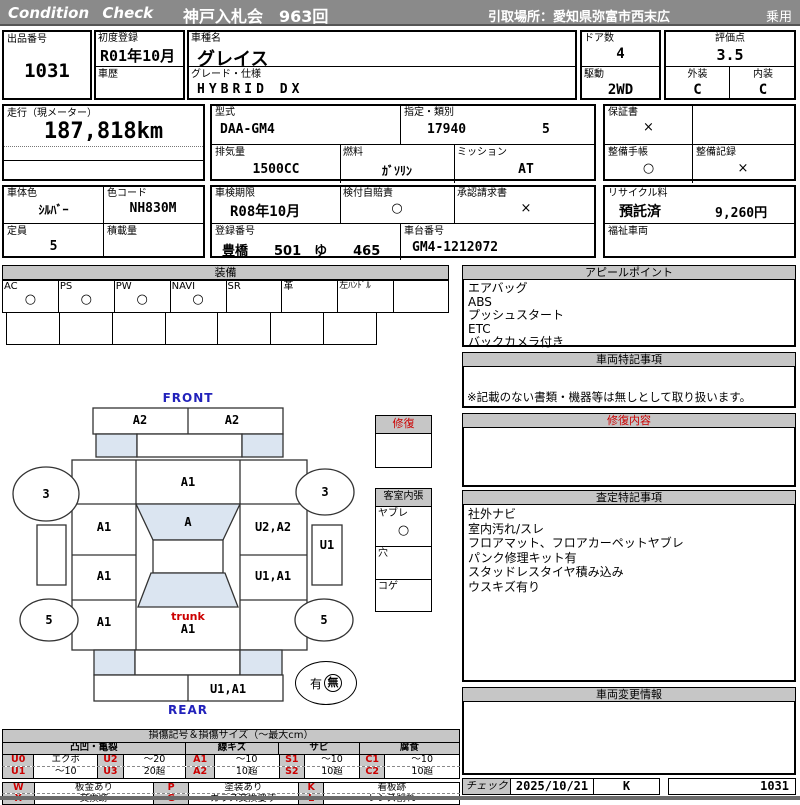 The width and height of the screenshot is (800, 805). What do you see at coordinates (244, 788) in the screenshot?
I see `legend-desc: 塗装あり` at bounding box center [244, 788].